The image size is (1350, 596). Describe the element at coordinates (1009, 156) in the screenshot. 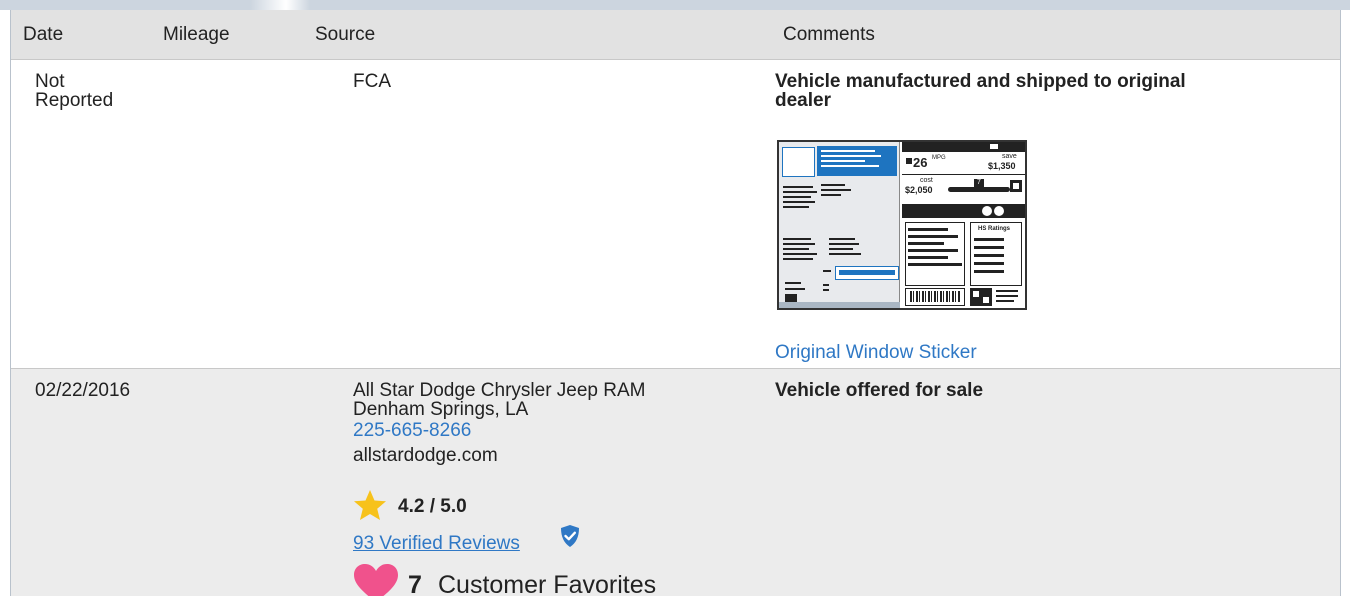

I see `sticker-save-label: save` at that location.